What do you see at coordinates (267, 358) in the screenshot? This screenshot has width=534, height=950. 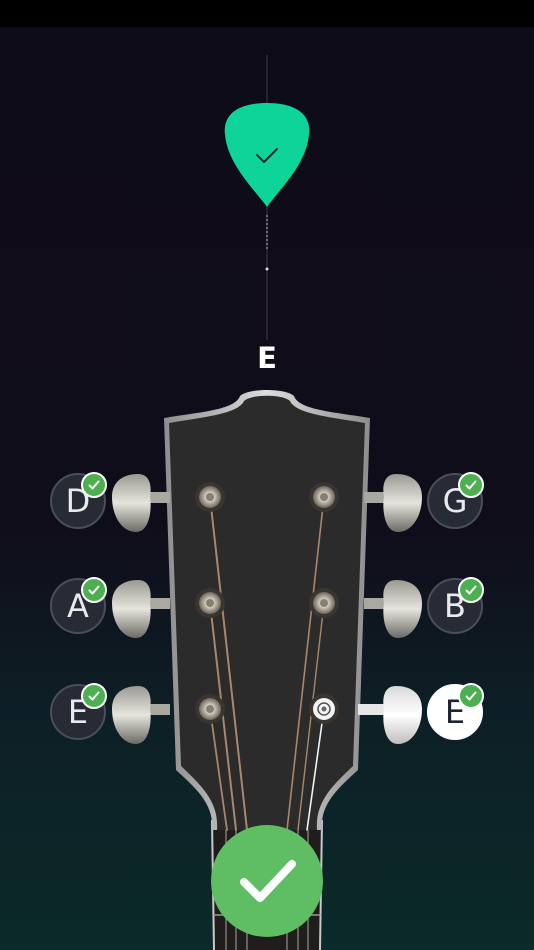 I see `current-note-label: E` at bounding box center [267, 358].